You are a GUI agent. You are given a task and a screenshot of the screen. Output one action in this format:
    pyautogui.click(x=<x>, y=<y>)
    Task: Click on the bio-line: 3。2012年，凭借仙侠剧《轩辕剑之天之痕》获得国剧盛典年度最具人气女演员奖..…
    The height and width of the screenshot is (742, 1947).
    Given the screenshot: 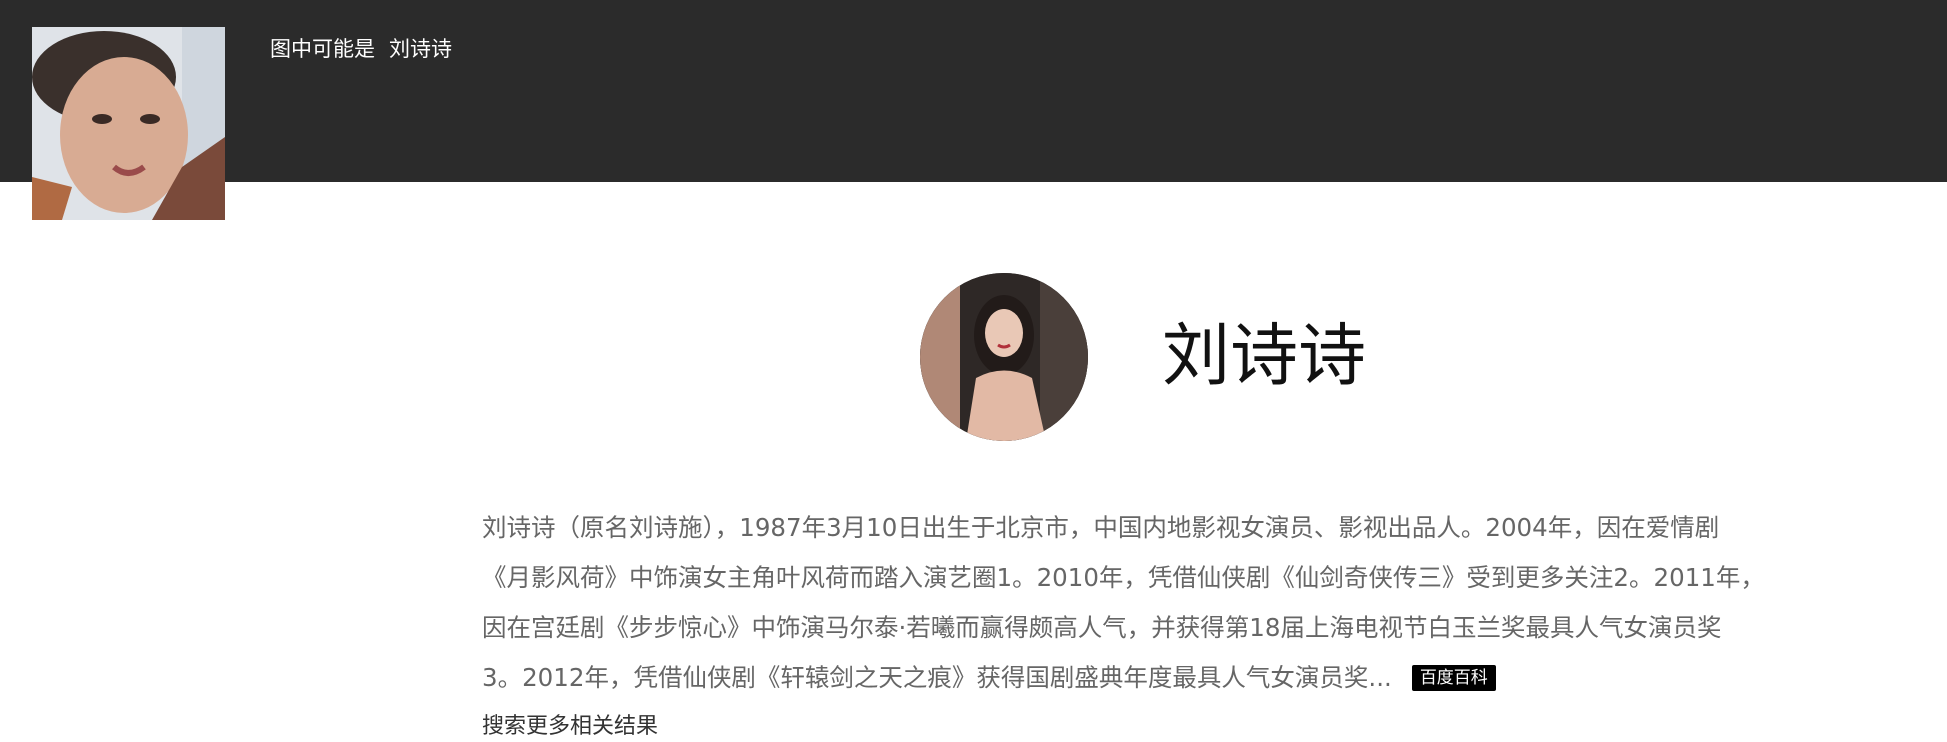 What is the action you would take?
    pyautogui.click(x=937, y=677)
    